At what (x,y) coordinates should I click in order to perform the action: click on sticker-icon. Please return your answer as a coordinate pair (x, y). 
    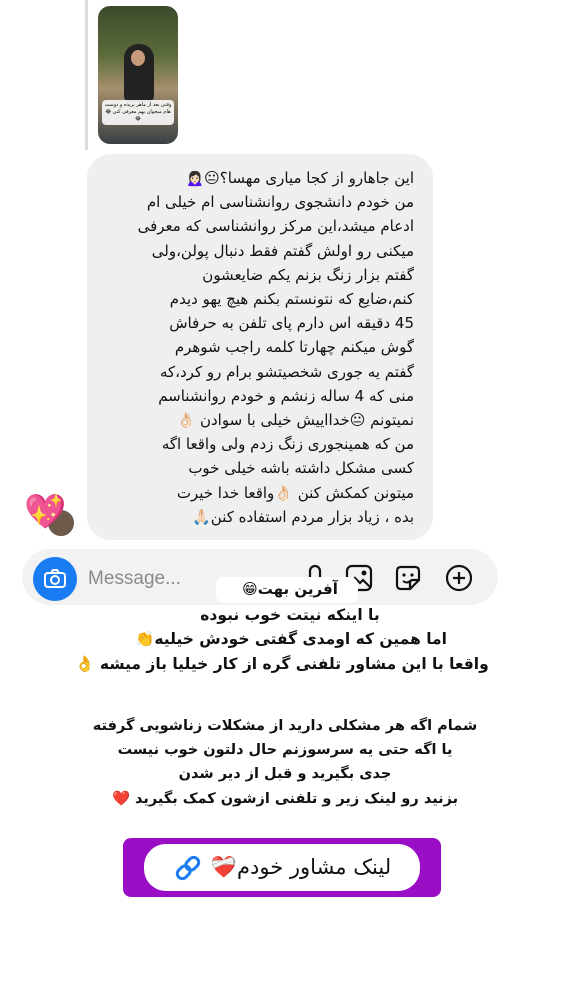
    Looking at the image, I should click on (408, 578).